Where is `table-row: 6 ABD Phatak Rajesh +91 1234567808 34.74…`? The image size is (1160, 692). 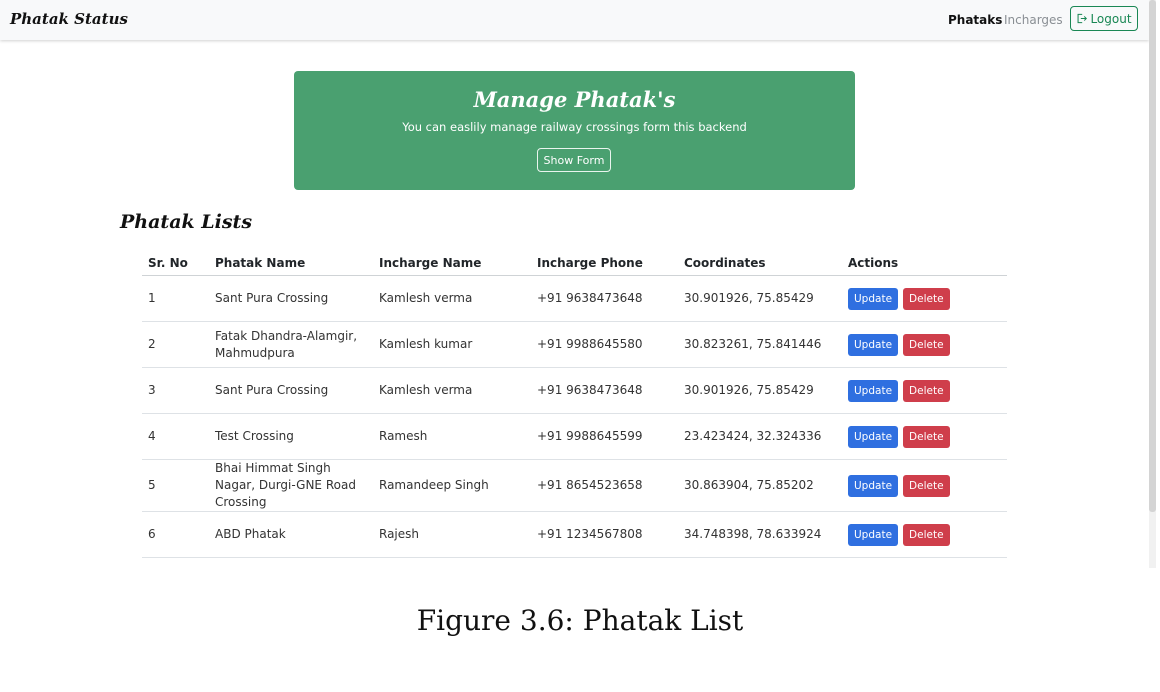
table-row: 6 ABD Phatak Rajesh +91 1234567808 34.74… is located at coordinates (574, 534).